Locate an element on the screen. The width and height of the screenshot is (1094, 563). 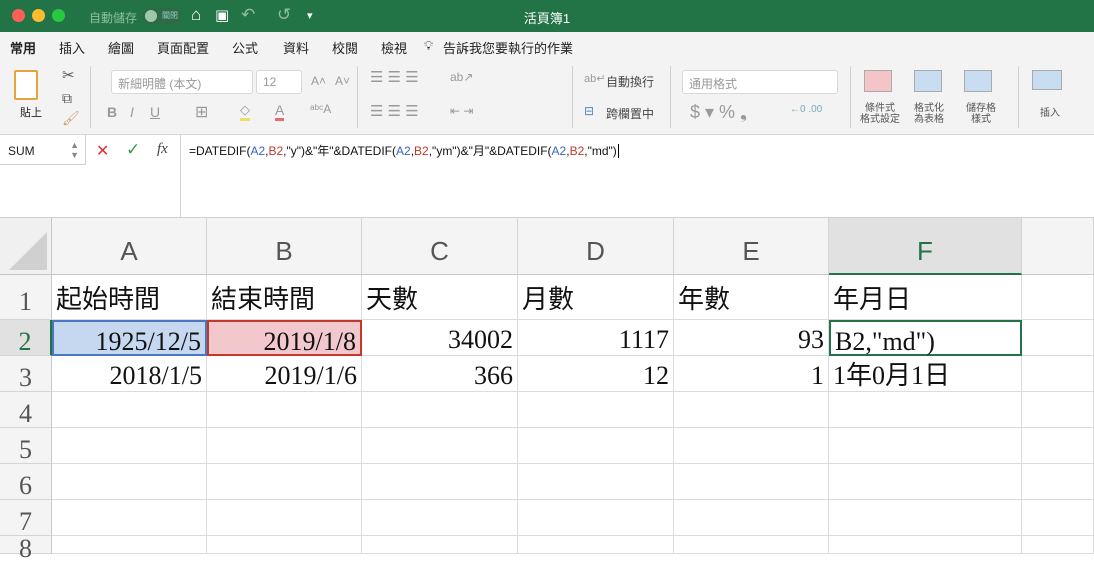
cut-icon: ✂ is located at coordinates (68, 75).